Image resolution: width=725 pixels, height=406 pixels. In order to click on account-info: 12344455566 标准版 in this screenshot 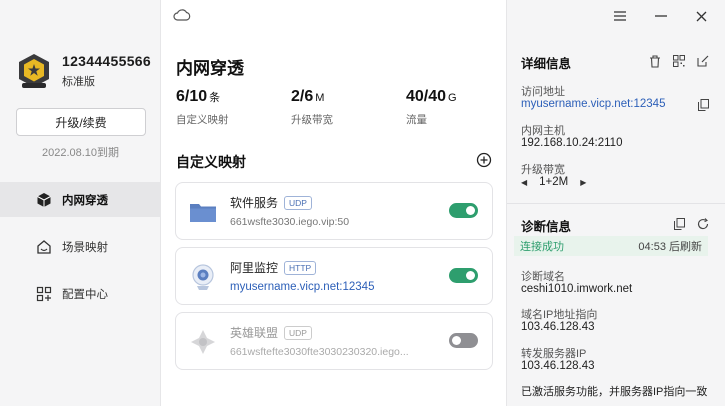, I will do `click(106, 71)`.